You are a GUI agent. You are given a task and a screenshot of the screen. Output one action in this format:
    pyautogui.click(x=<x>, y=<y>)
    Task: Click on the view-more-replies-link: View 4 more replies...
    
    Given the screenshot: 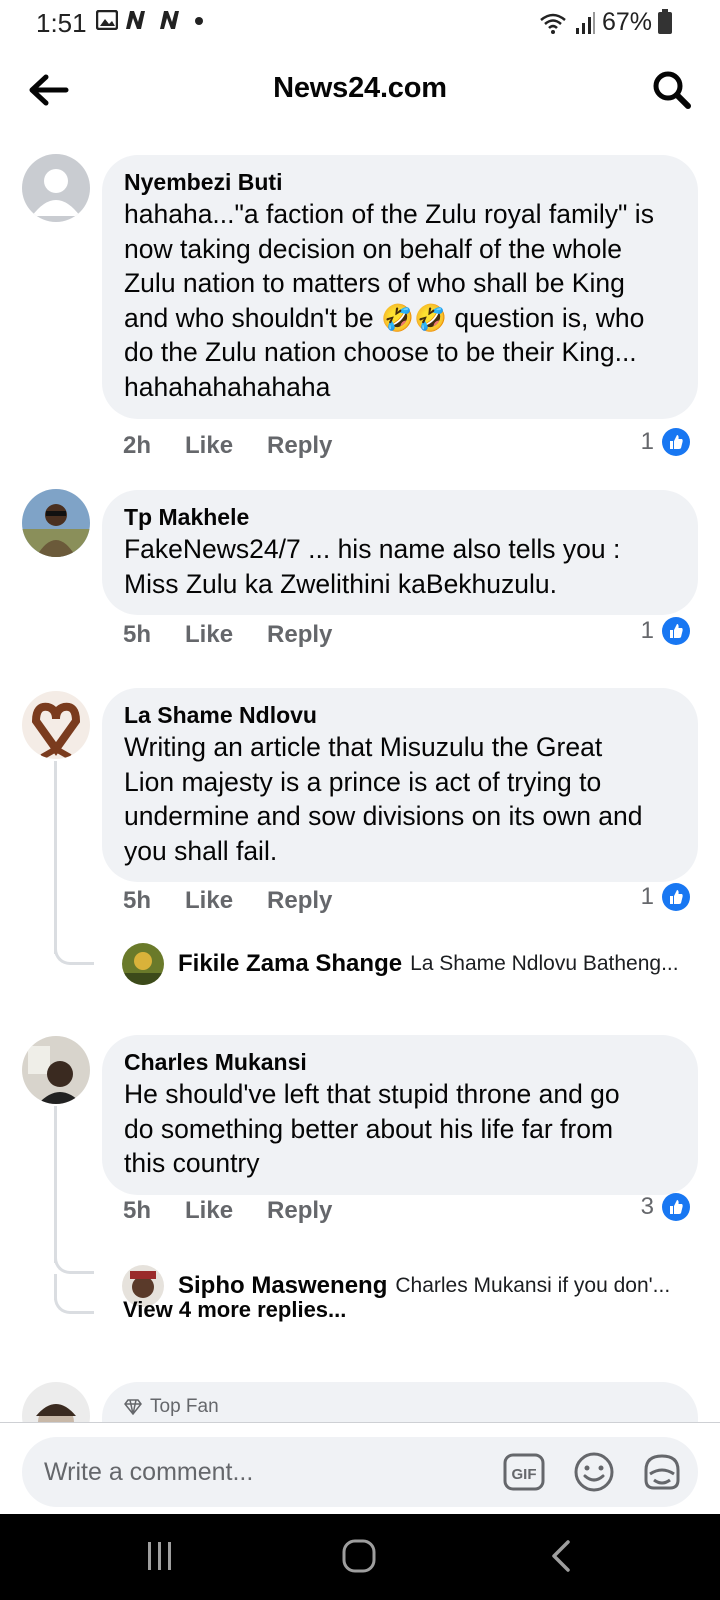 What is the action you would take?
    pyautogui.click(x=234, y=1310)
    